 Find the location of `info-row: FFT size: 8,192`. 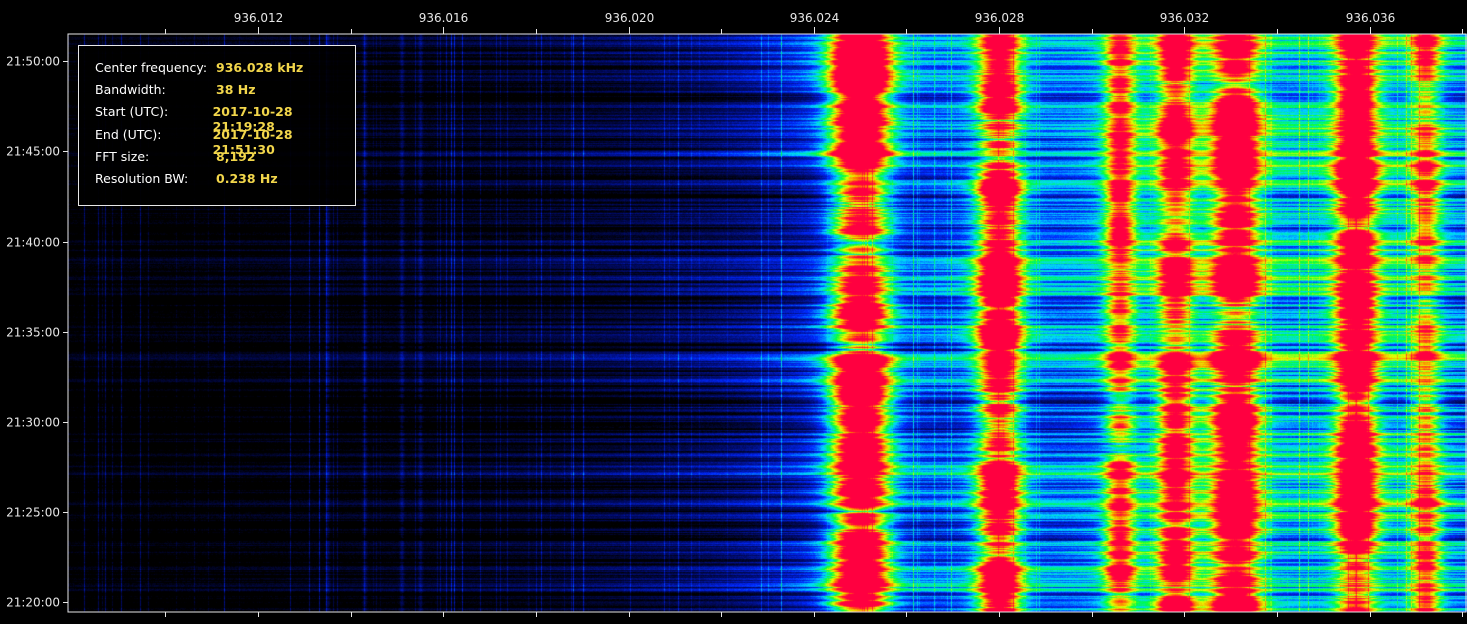

info-row: FFT size: 8,192 is located at coordinates (225, 160).